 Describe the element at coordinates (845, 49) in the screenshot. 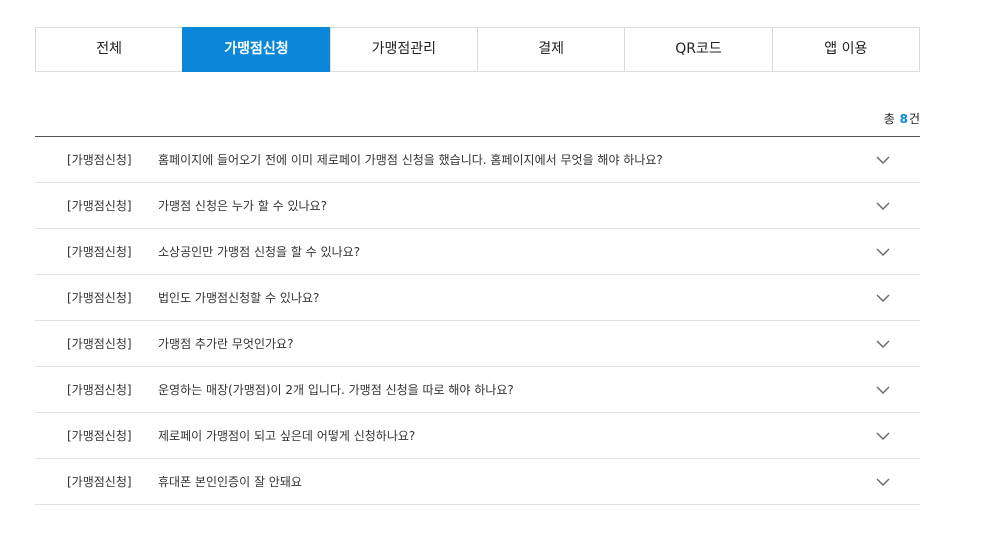

I see `tab-app-usage: 앱 이용` at that location.